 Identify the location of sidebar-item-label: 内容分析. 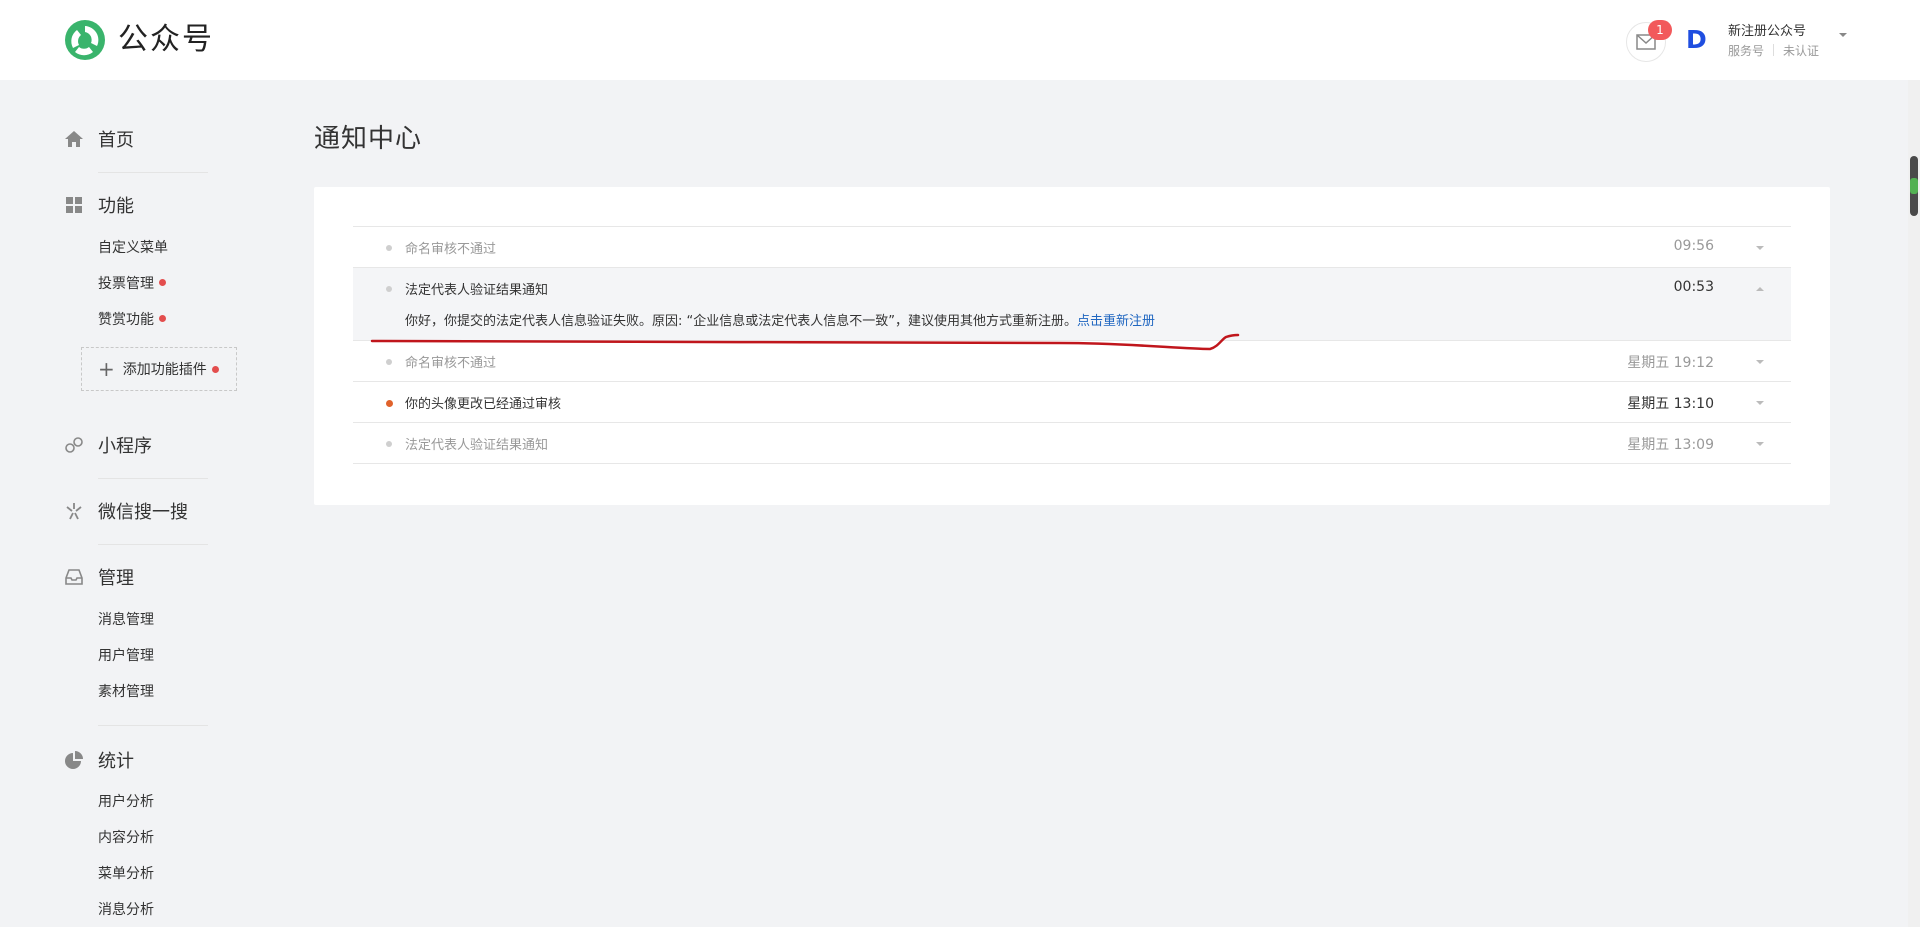
(126, 838).